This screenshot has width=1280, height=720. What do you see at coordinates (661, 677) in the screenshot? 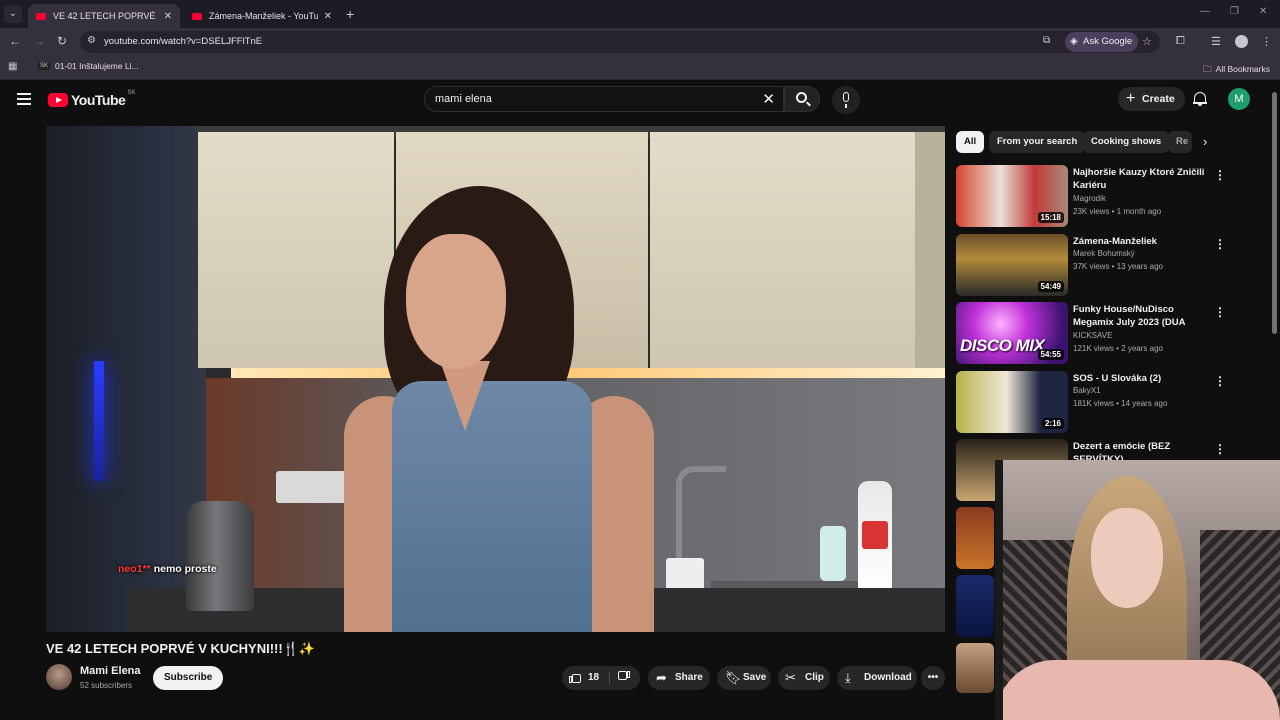
I see `share-icon: ➦` at bounding box center [661, 677].